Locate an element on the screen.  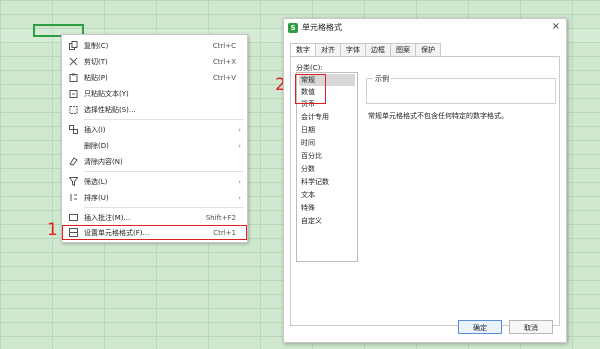
scissors-icon is located at coordinates (73, 62).